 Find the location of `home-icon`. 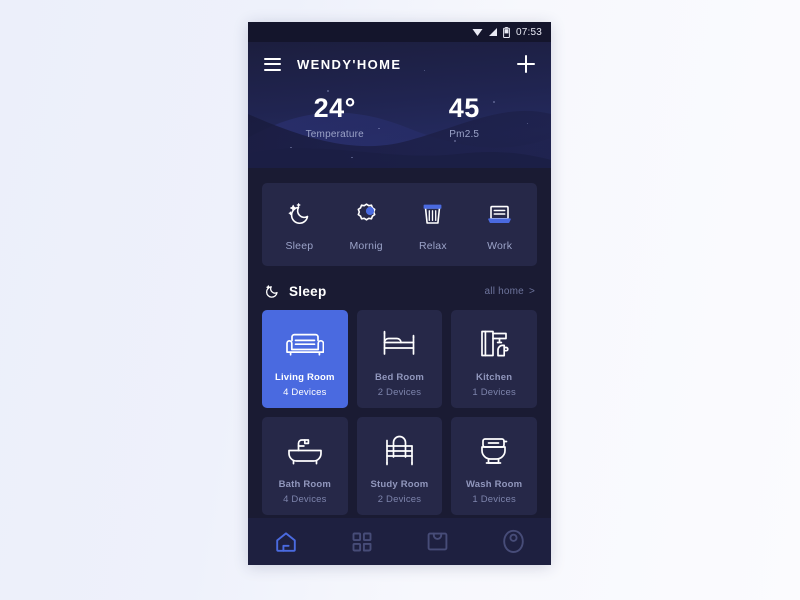

home-icon is located at coordinates (286, 541).